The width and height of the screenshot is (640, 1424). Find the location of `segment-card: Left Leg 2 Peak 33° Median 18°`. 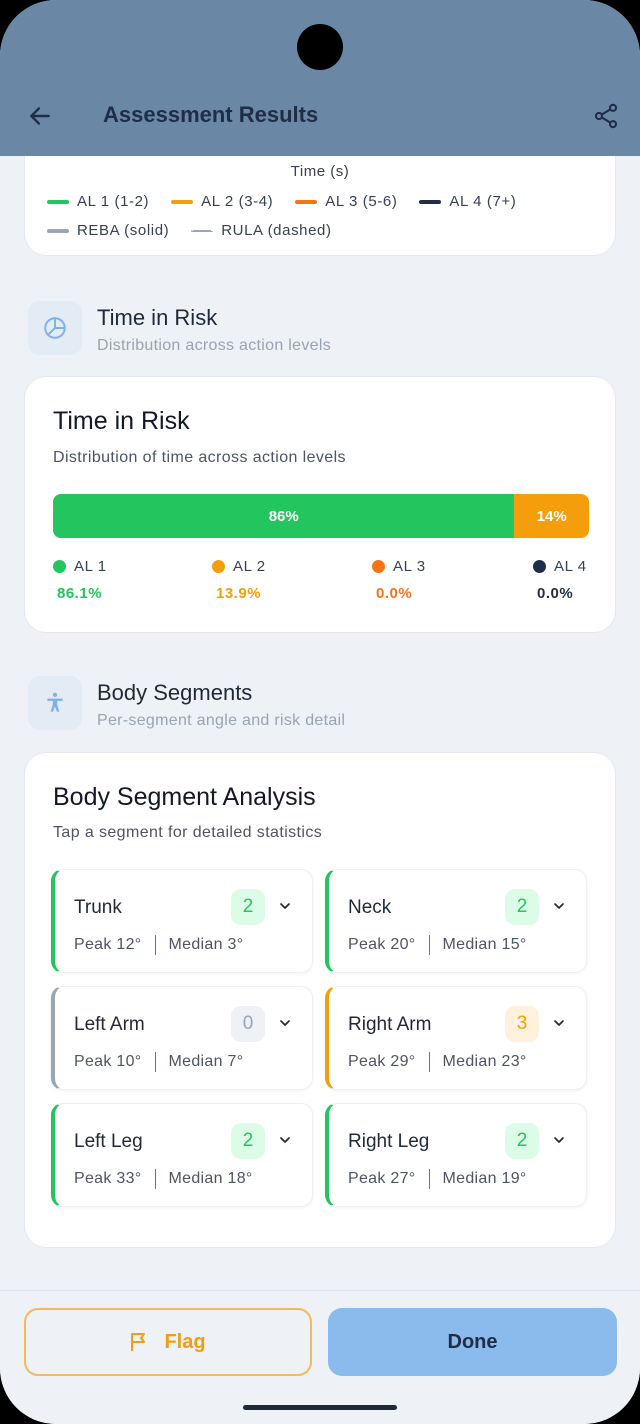

segment-card: Left Leg 2 Peak 33° Median 18° is located at coordinates (182, 1155).